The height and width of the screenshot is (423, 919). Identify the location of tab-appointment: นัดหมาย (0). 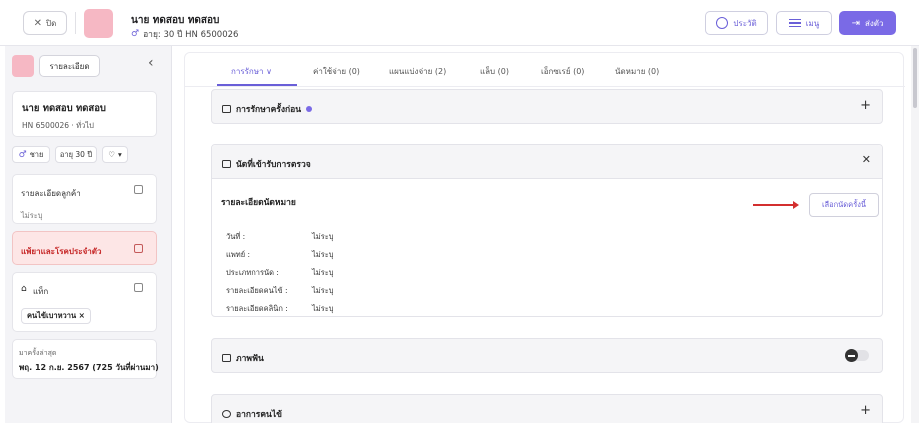
(637, 71).